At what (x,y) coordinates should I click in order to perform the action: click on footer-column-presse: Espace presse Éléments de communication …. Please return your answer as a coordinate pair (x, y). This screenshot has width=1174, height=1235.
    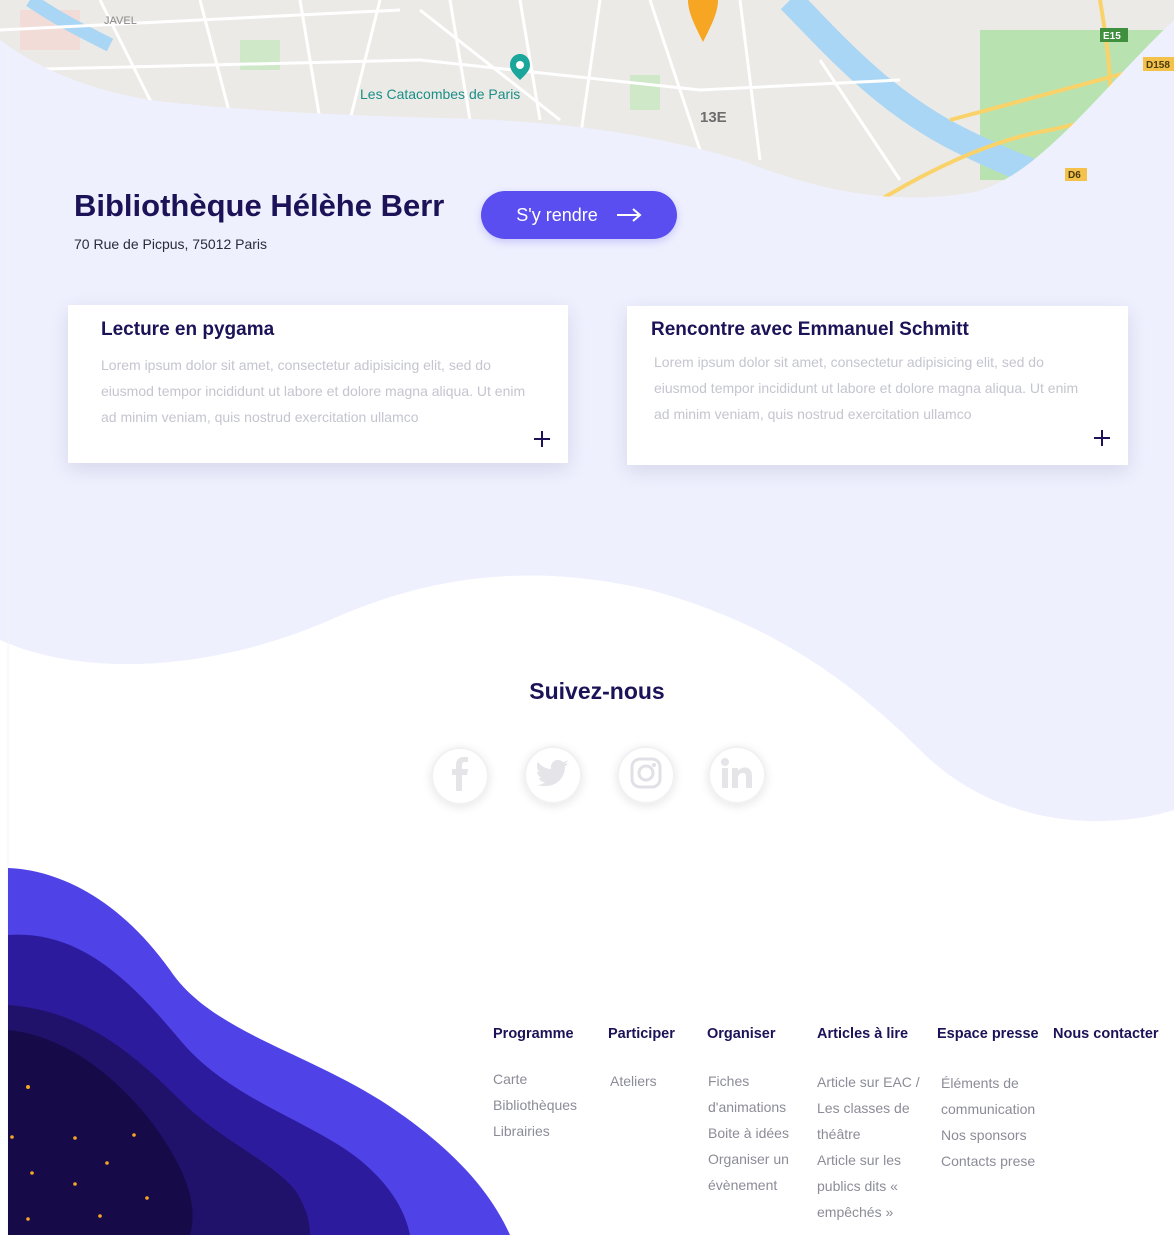
    Looking at the image, I should click on (993, 1100).